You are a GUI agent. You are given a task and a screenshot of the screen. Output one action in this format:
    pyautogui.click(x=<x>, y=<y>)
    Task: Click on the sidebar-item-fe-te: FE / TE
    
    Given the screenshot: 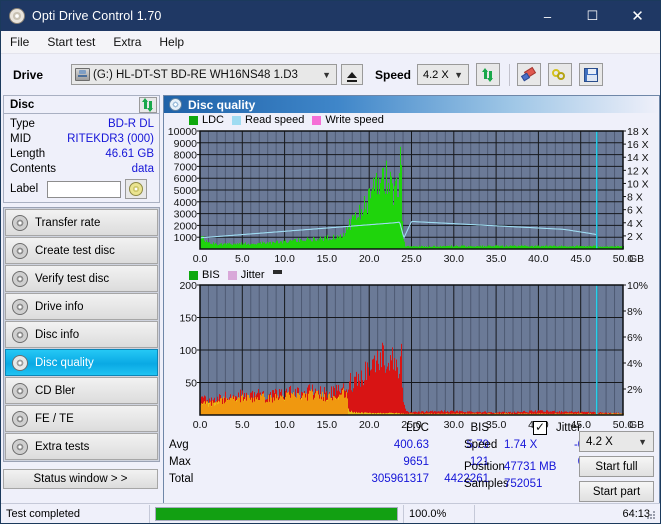 What is the action you would take?
    pyautogui.click(x=81, y=418)
    